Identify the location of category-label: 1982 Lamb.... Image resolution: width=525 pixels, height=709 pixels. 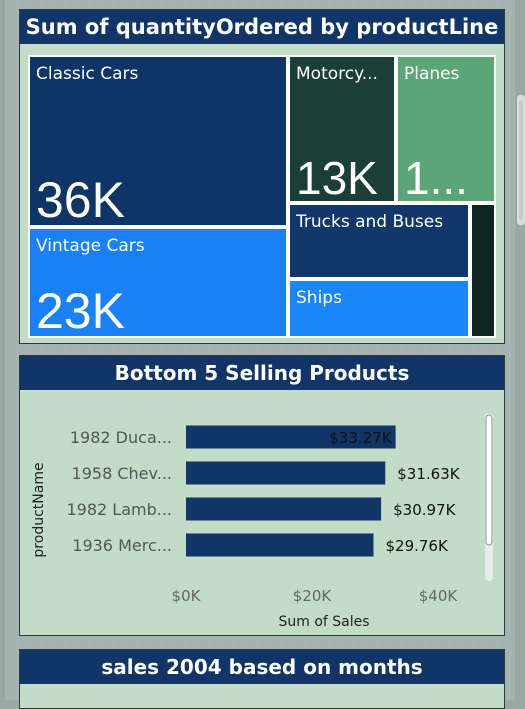
(119, 509).